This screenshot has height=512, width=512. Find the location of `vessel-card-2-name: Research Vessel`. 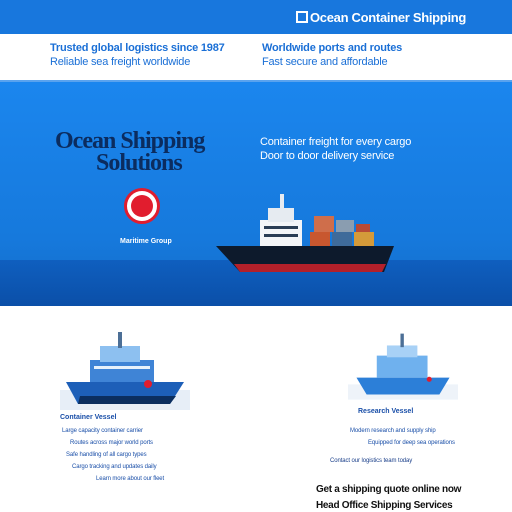

vessel-card-2-name: Research Vessel is located at coordinates (386, 411).